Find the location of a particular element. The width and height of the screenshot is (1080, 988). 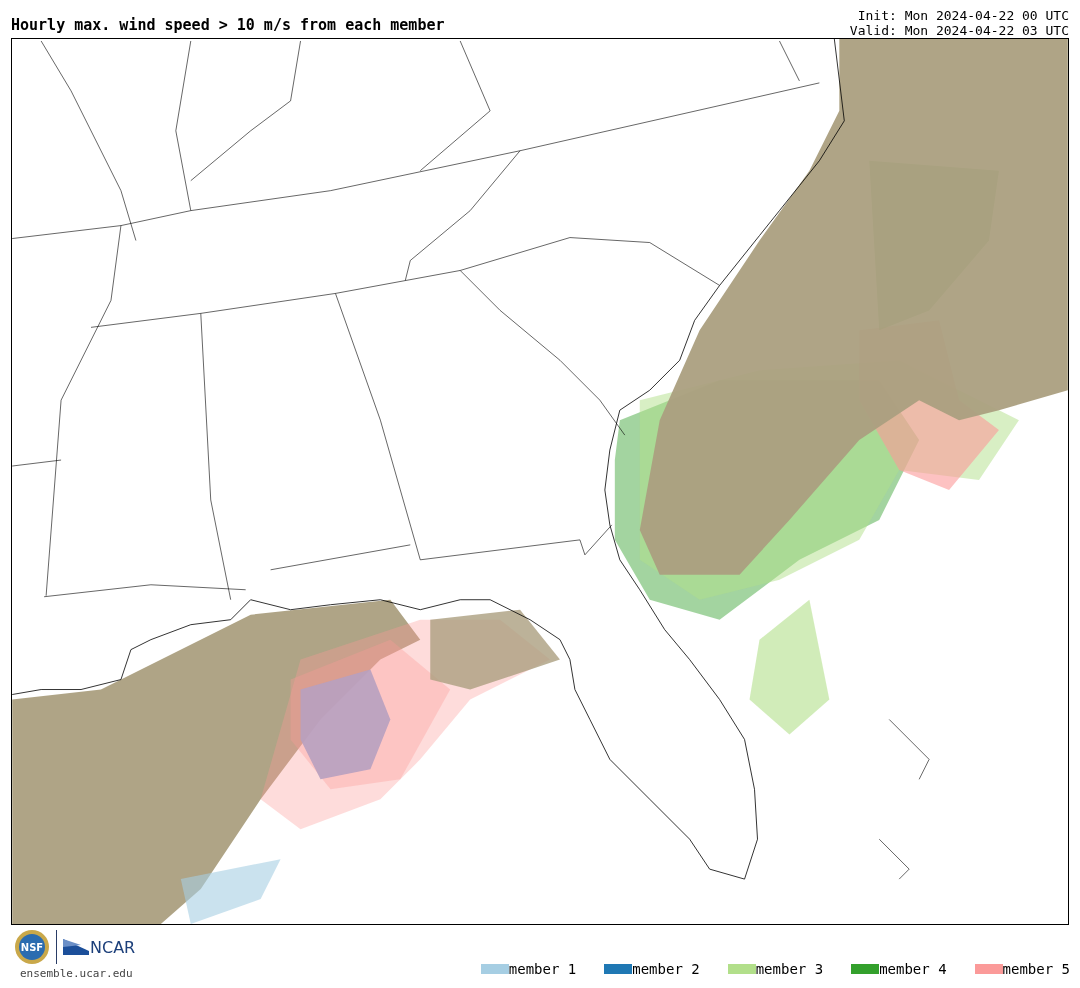

legend-label: member 5 is located at coordinates (1036, 968).